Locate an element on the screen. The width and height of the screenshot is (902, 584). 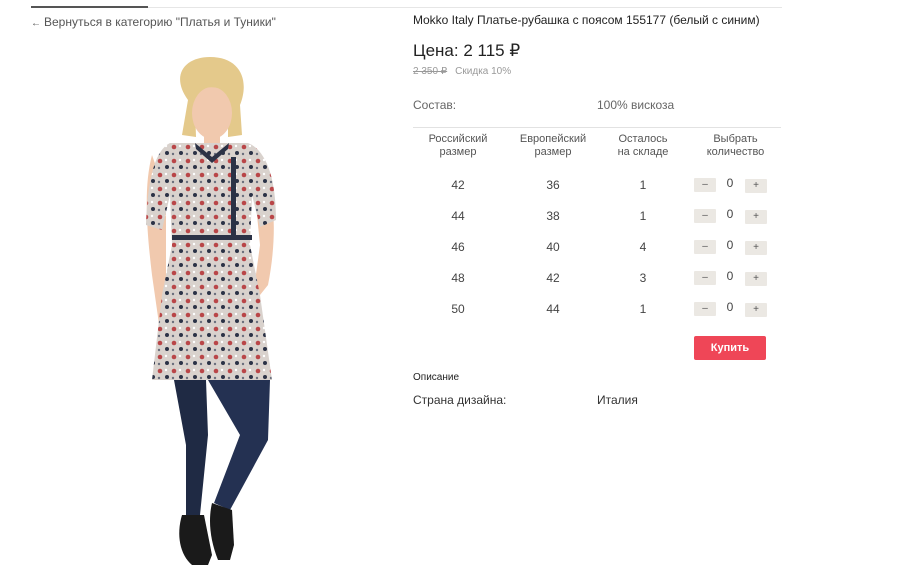
old-price: 2 350 ₽ is located at coordinates (430, 71).